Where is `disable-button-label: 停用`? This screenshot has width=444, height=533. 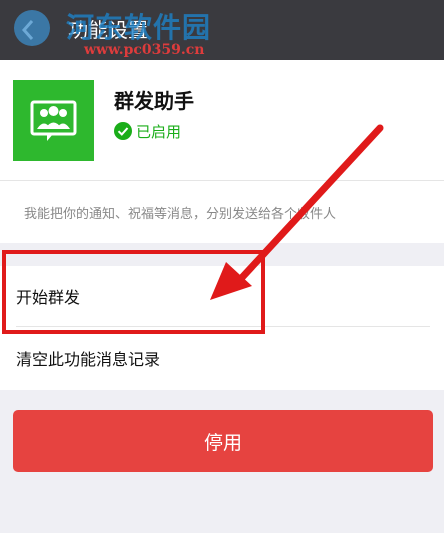
disable-button-label: 停用 is located at coordinates (222, 443).